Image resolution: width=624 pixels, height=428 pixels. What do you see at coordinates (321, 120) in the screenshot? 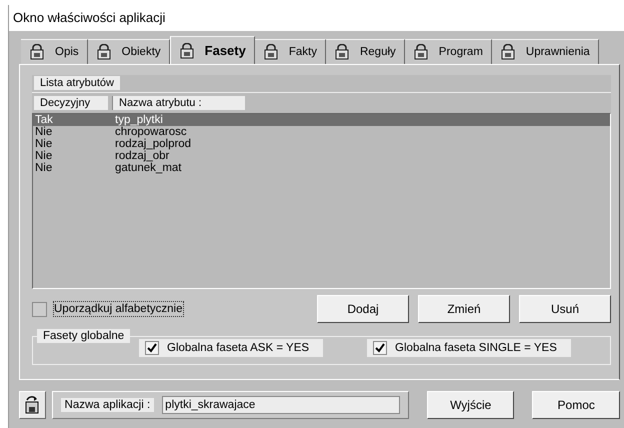
I see `list-row: Tak typ_plytki` at bounding box center [321, 120].